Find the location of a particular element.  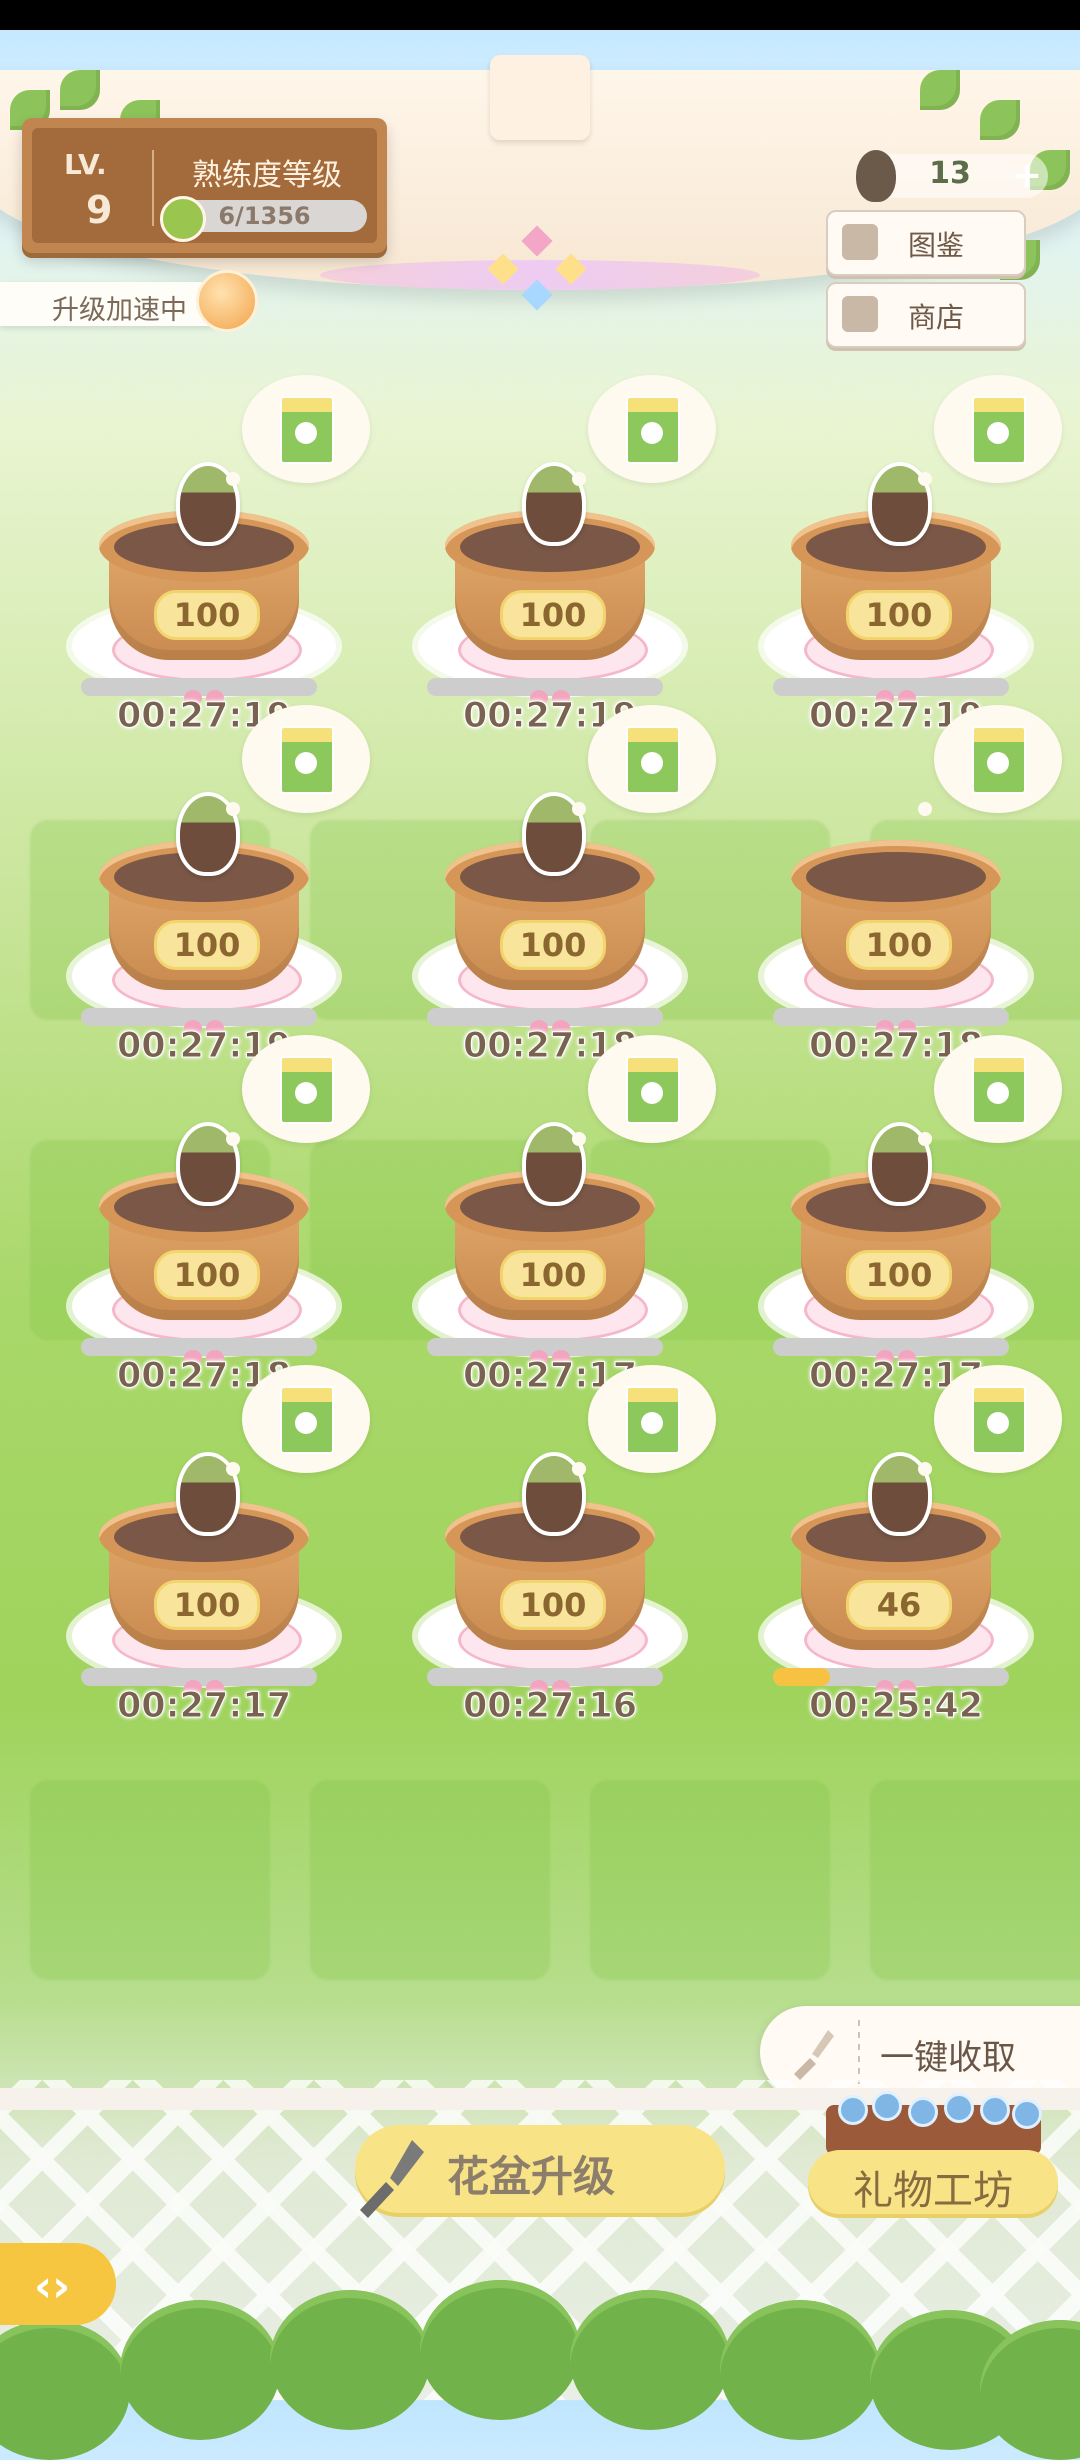

book-icon is located at coordinates (860, 242).